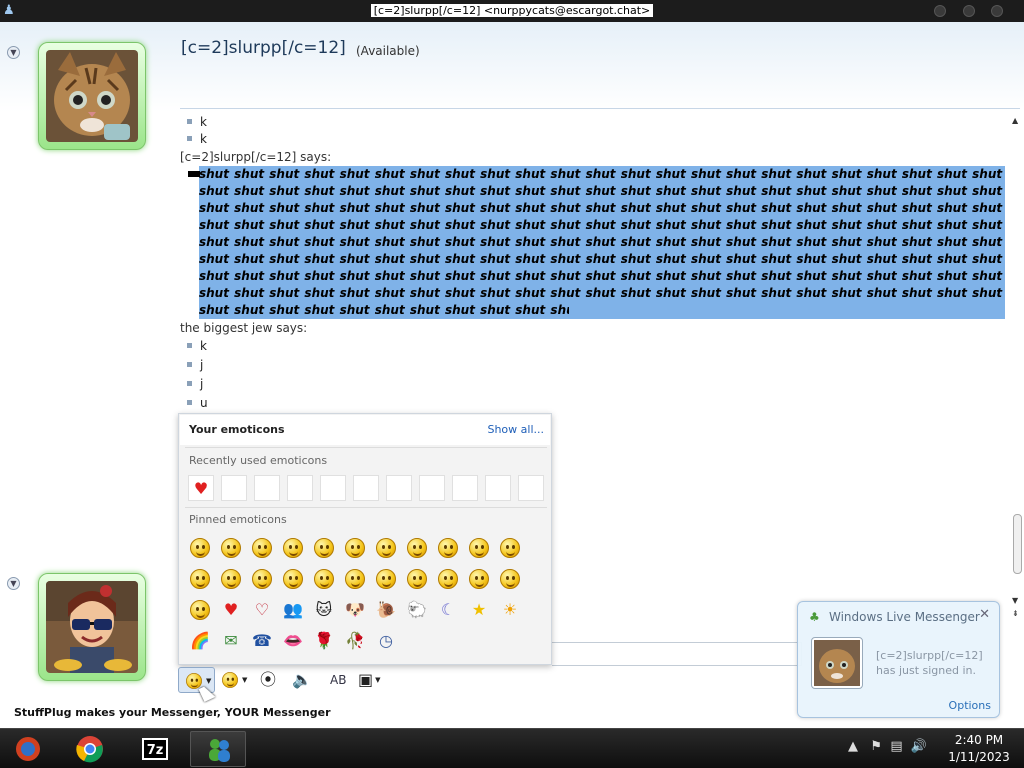 This screenshot has height=768, width=1024. What do you see at coordinates (231, 640) in the screenshot?
I see `pinned-emoticon: ✉` at bounding box center [231, 640].